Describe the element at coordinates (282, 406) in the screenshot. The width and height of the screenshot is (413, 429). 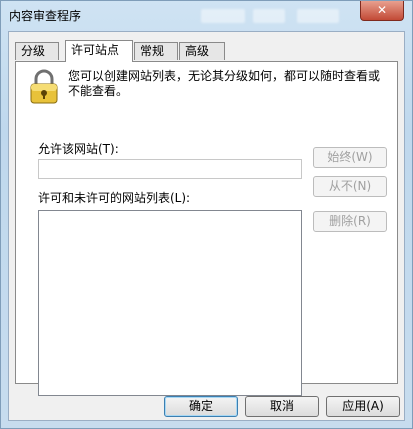
I see `cancel-button: 取消` at that location.